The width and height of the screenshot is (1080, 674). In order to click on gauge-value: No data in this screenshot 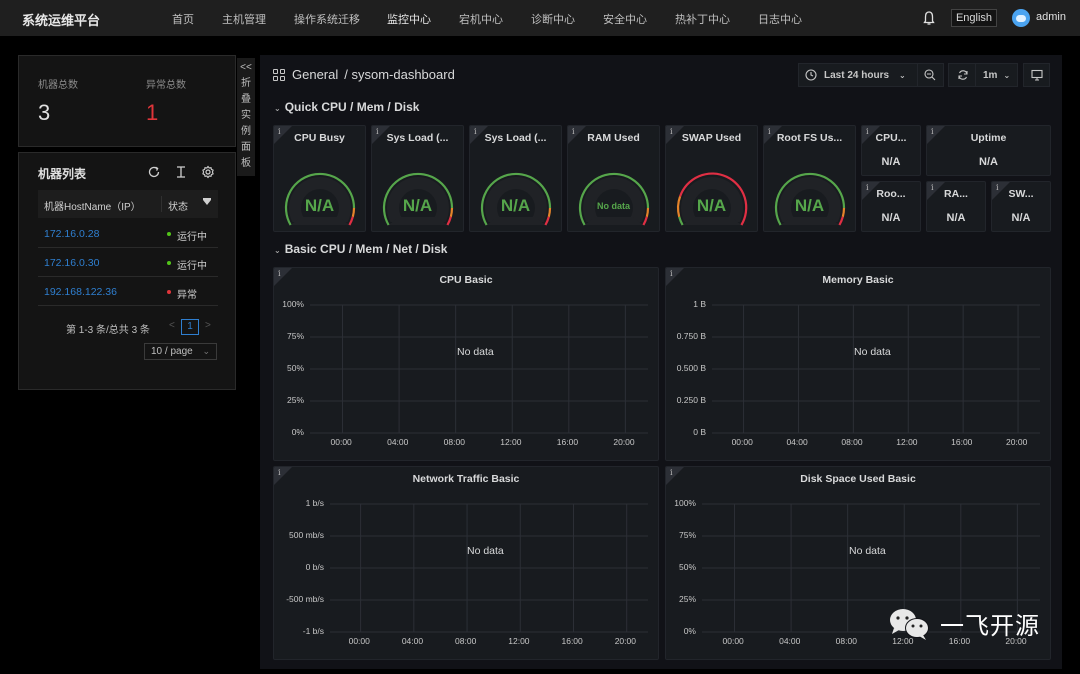, I will do `click(613, 206)`.